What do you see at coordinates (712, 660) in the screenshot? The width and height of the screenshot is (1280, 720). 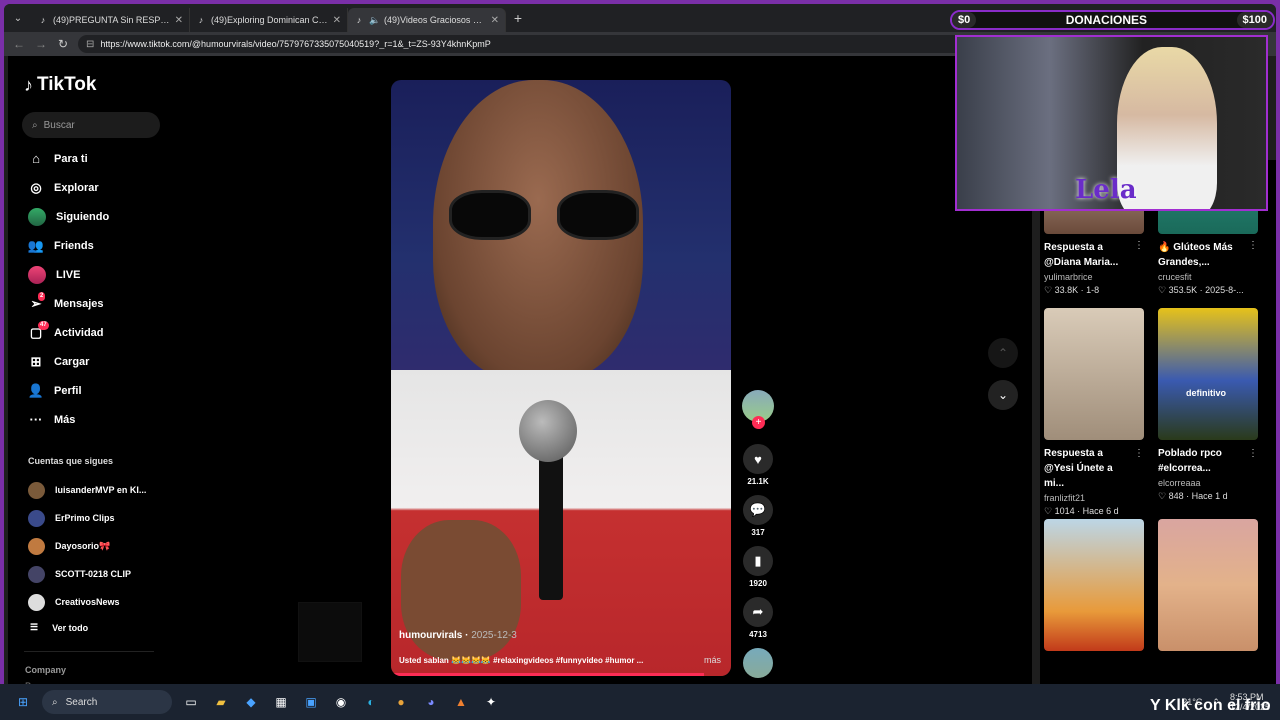 I see `more-description-button: más` at bounding box center [712, 660].